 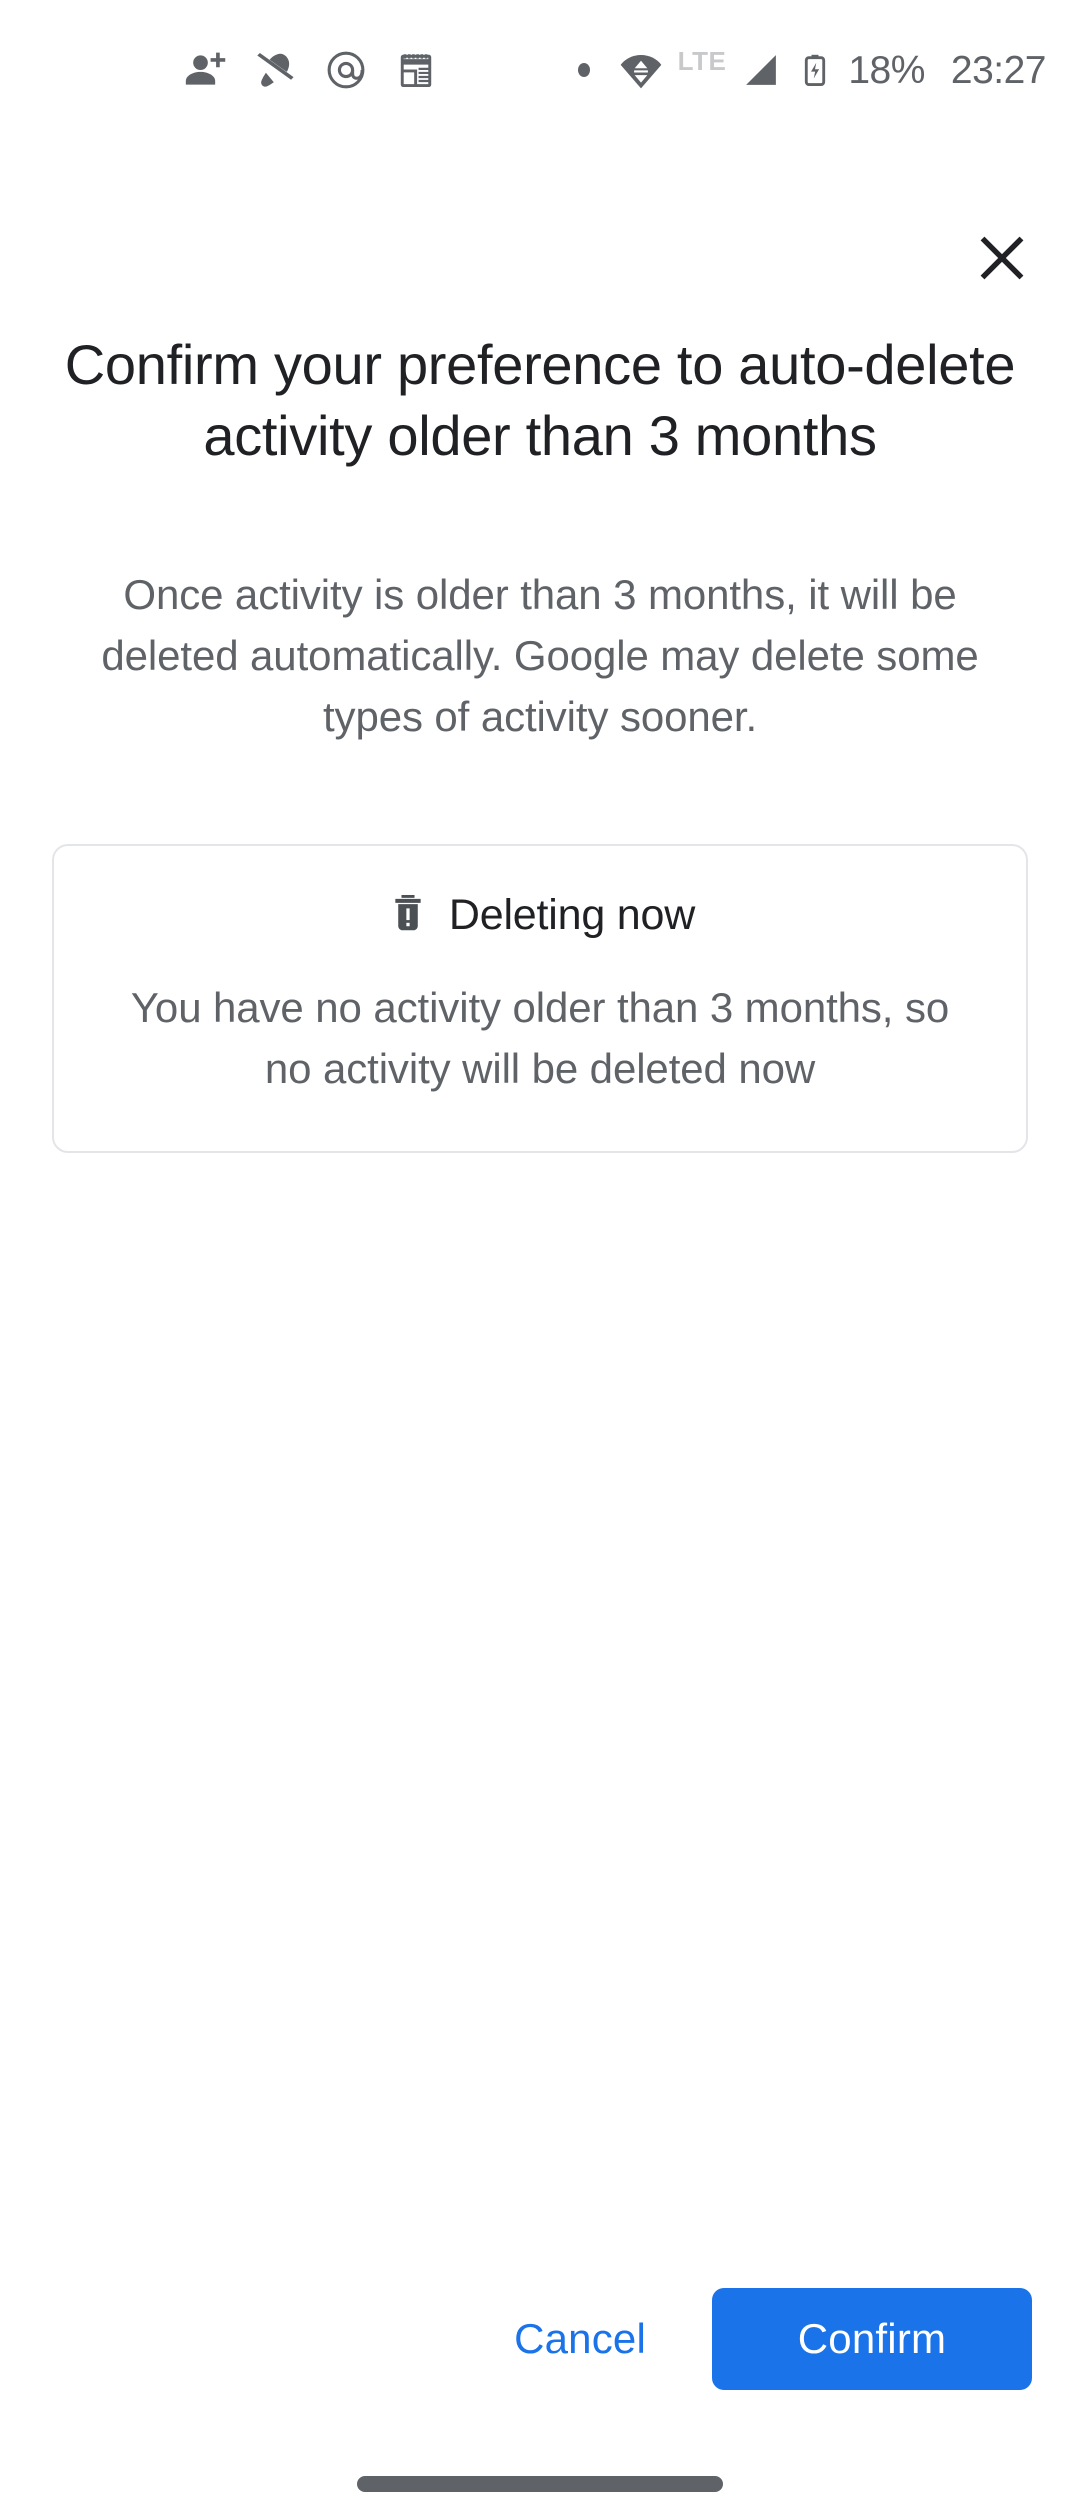 I want to click on person-add-icon, so click(x=206, y=70).